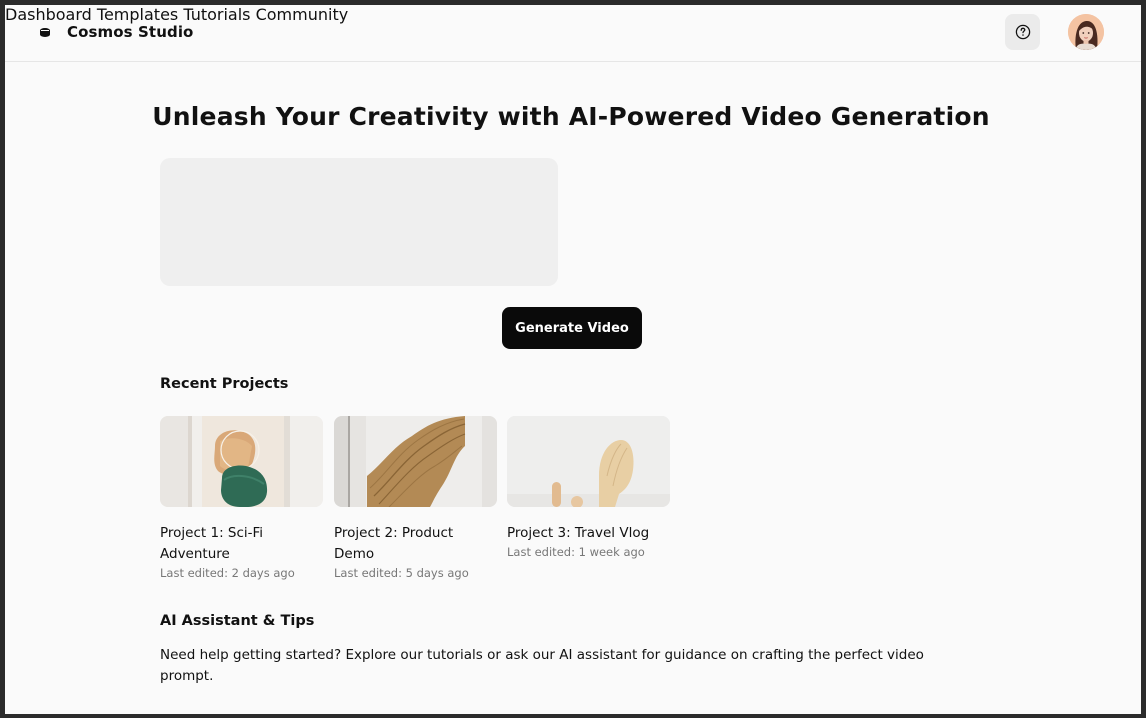 This screenshot has width=1146, height=718. I want to click on nav-community: Community, so click(302, 14).